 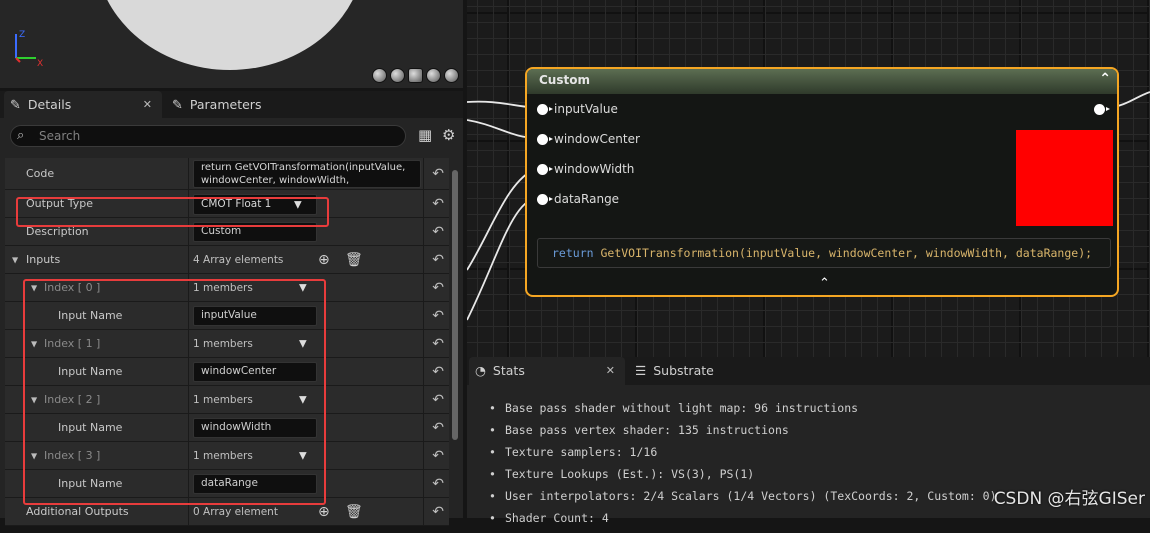 I want to click on output-pin, so click(x=1102, y=109).